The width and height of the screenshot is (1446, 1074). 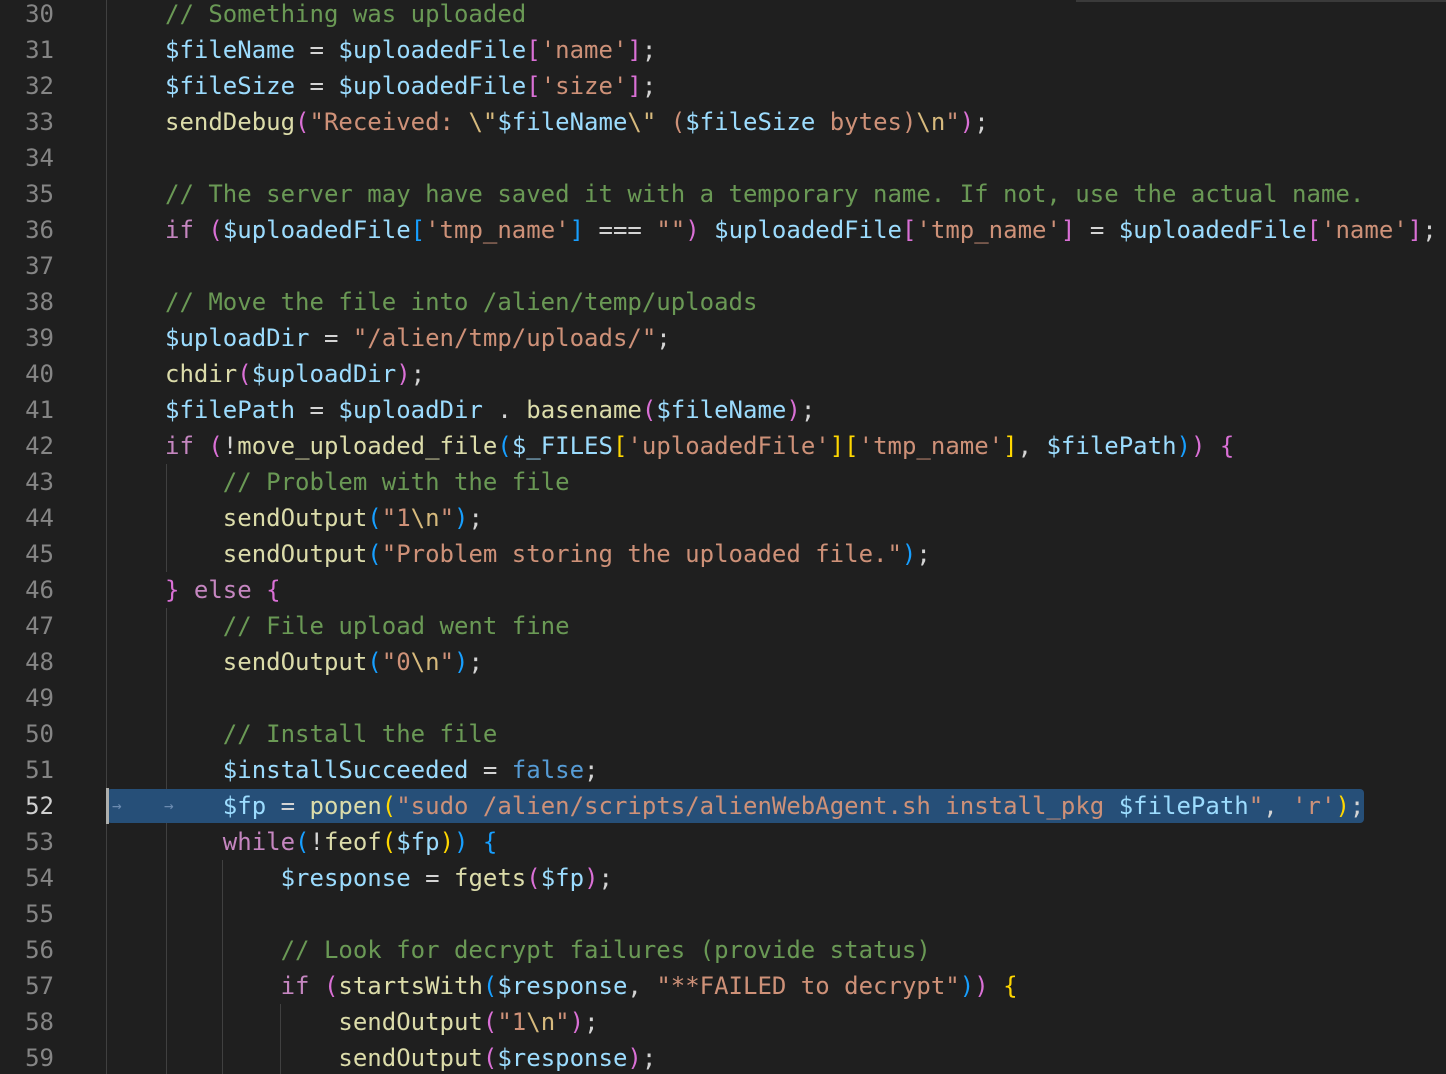 I want to click on line-number: 50, so click(x=39, y=734).